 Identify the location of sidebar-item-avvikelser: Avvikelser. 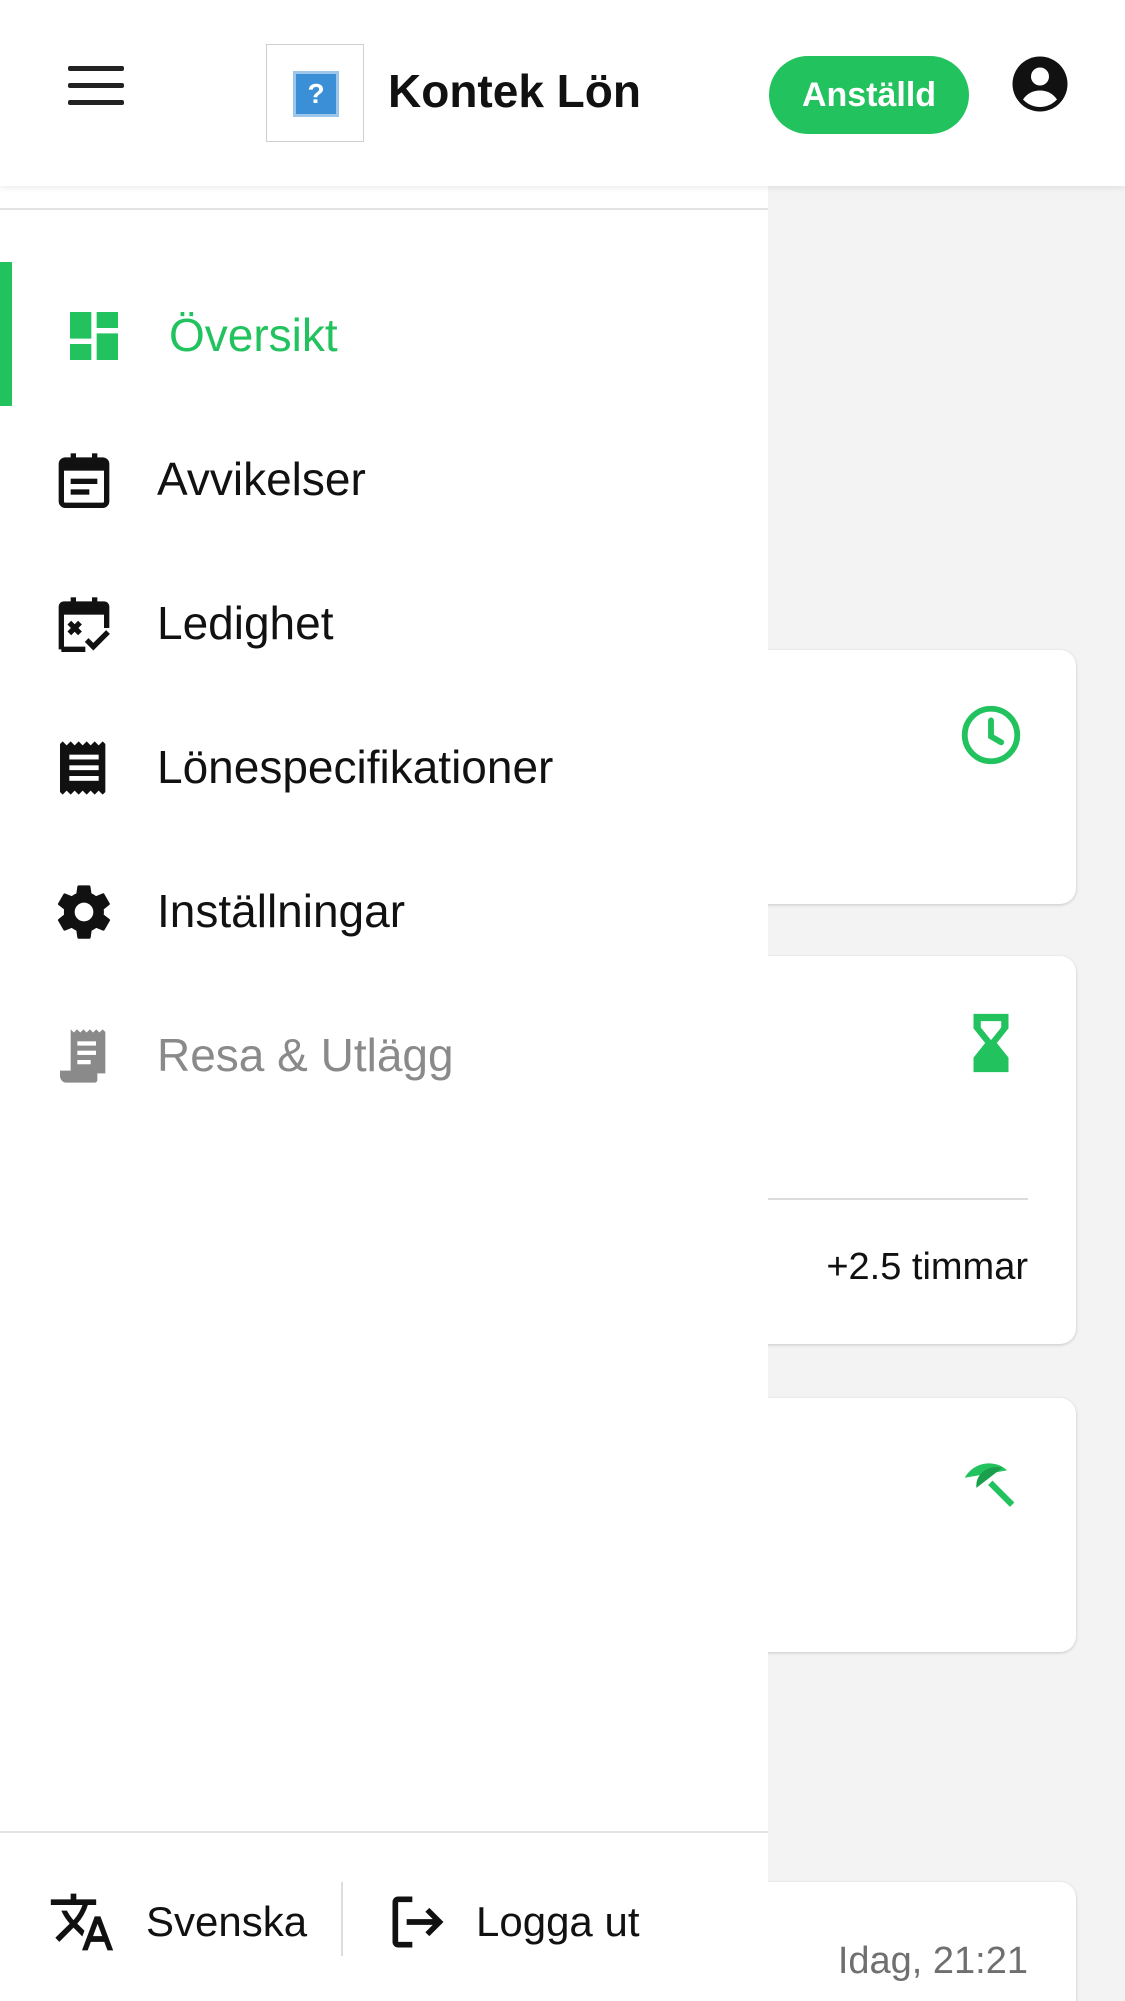
(384, 478).